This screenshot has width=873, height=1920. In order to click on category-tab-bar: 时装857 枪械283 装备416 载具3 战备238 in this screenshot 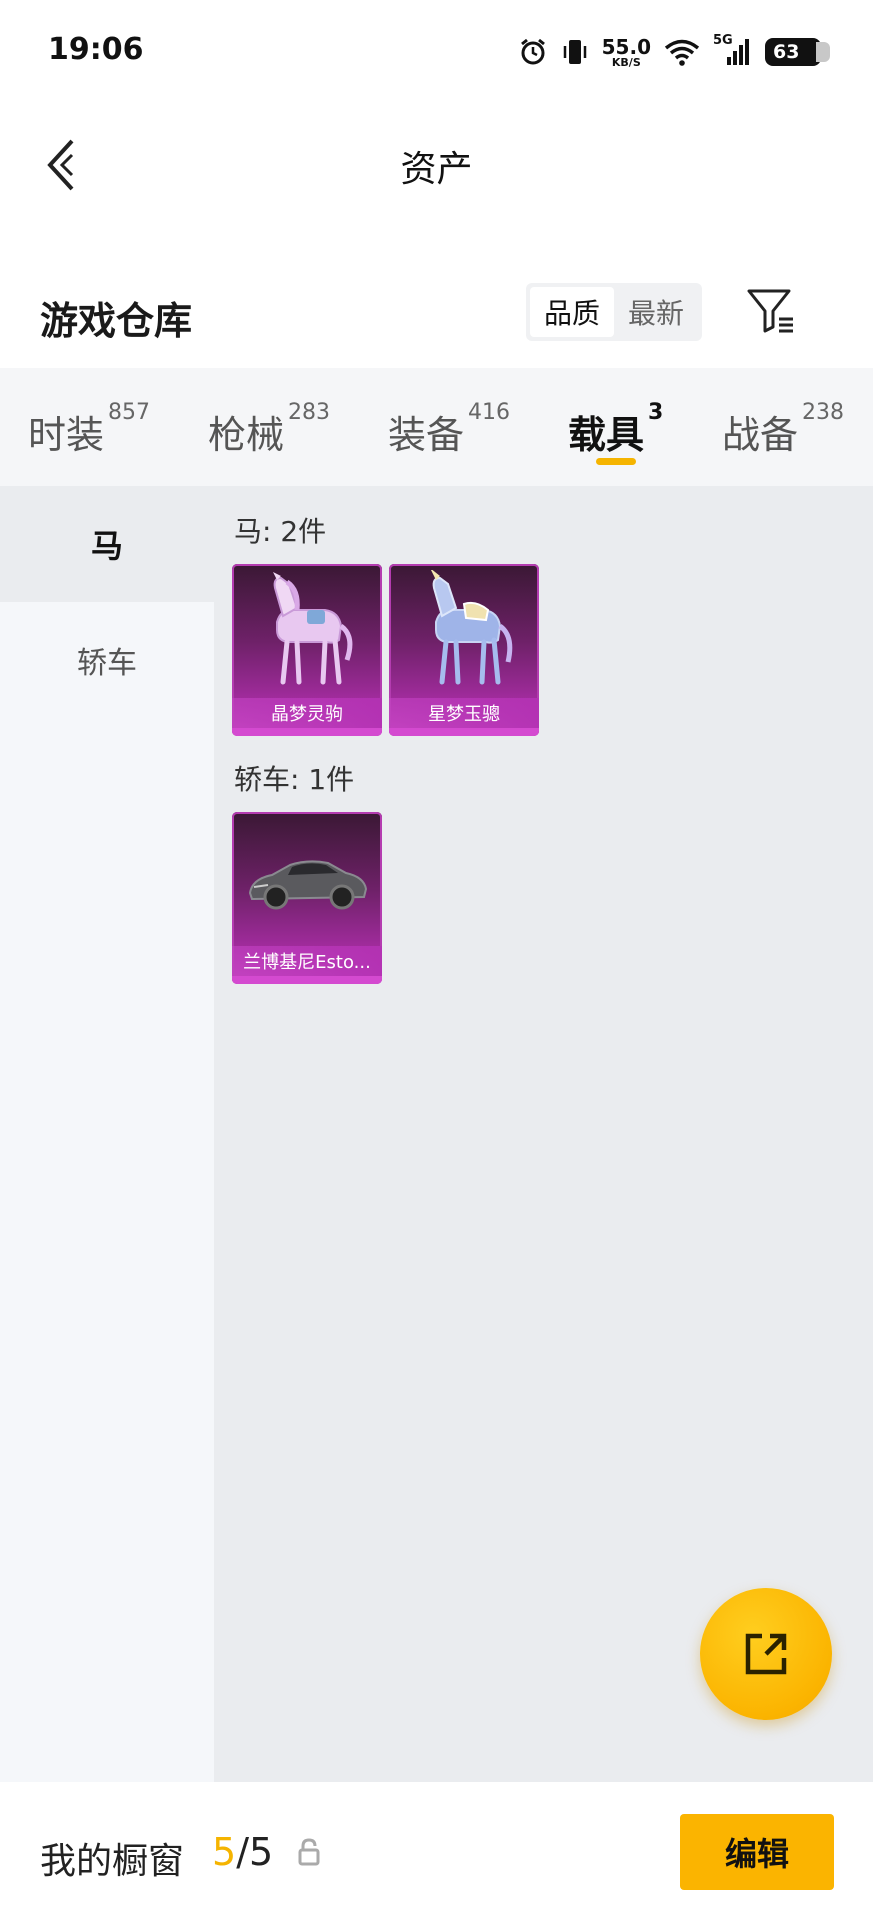, I will do `click(436, 427)`.